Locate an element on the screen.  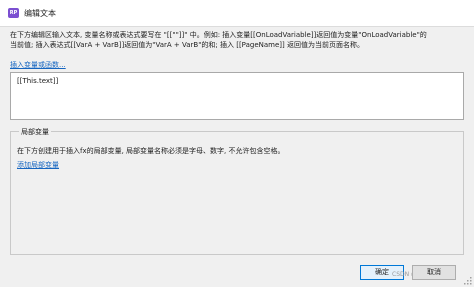
cancel-button: 取消 is located at coordinates (434, 272).